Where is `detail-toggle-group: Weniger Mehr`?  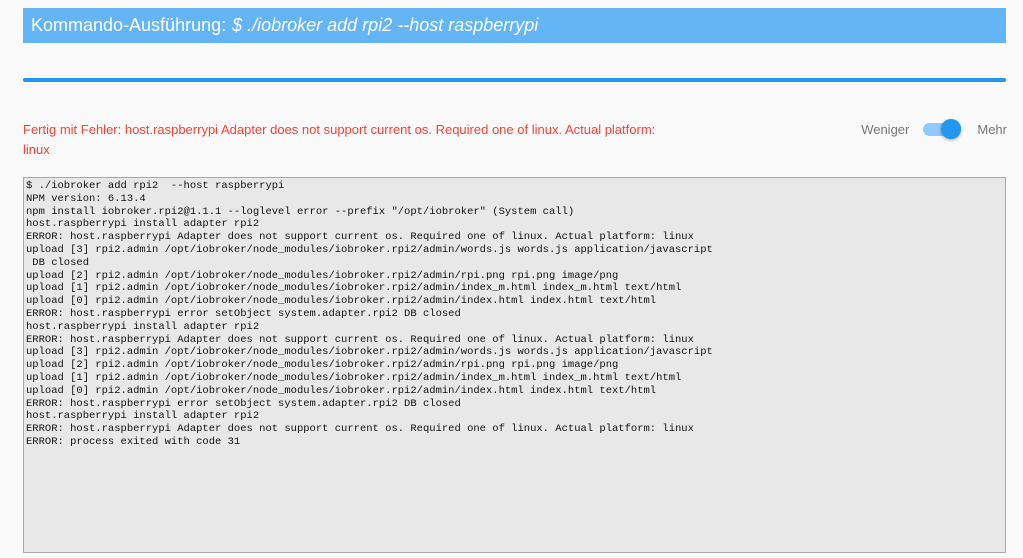
detail-toggle-group: Weniger Mehr is located at coordinates (934, 129).